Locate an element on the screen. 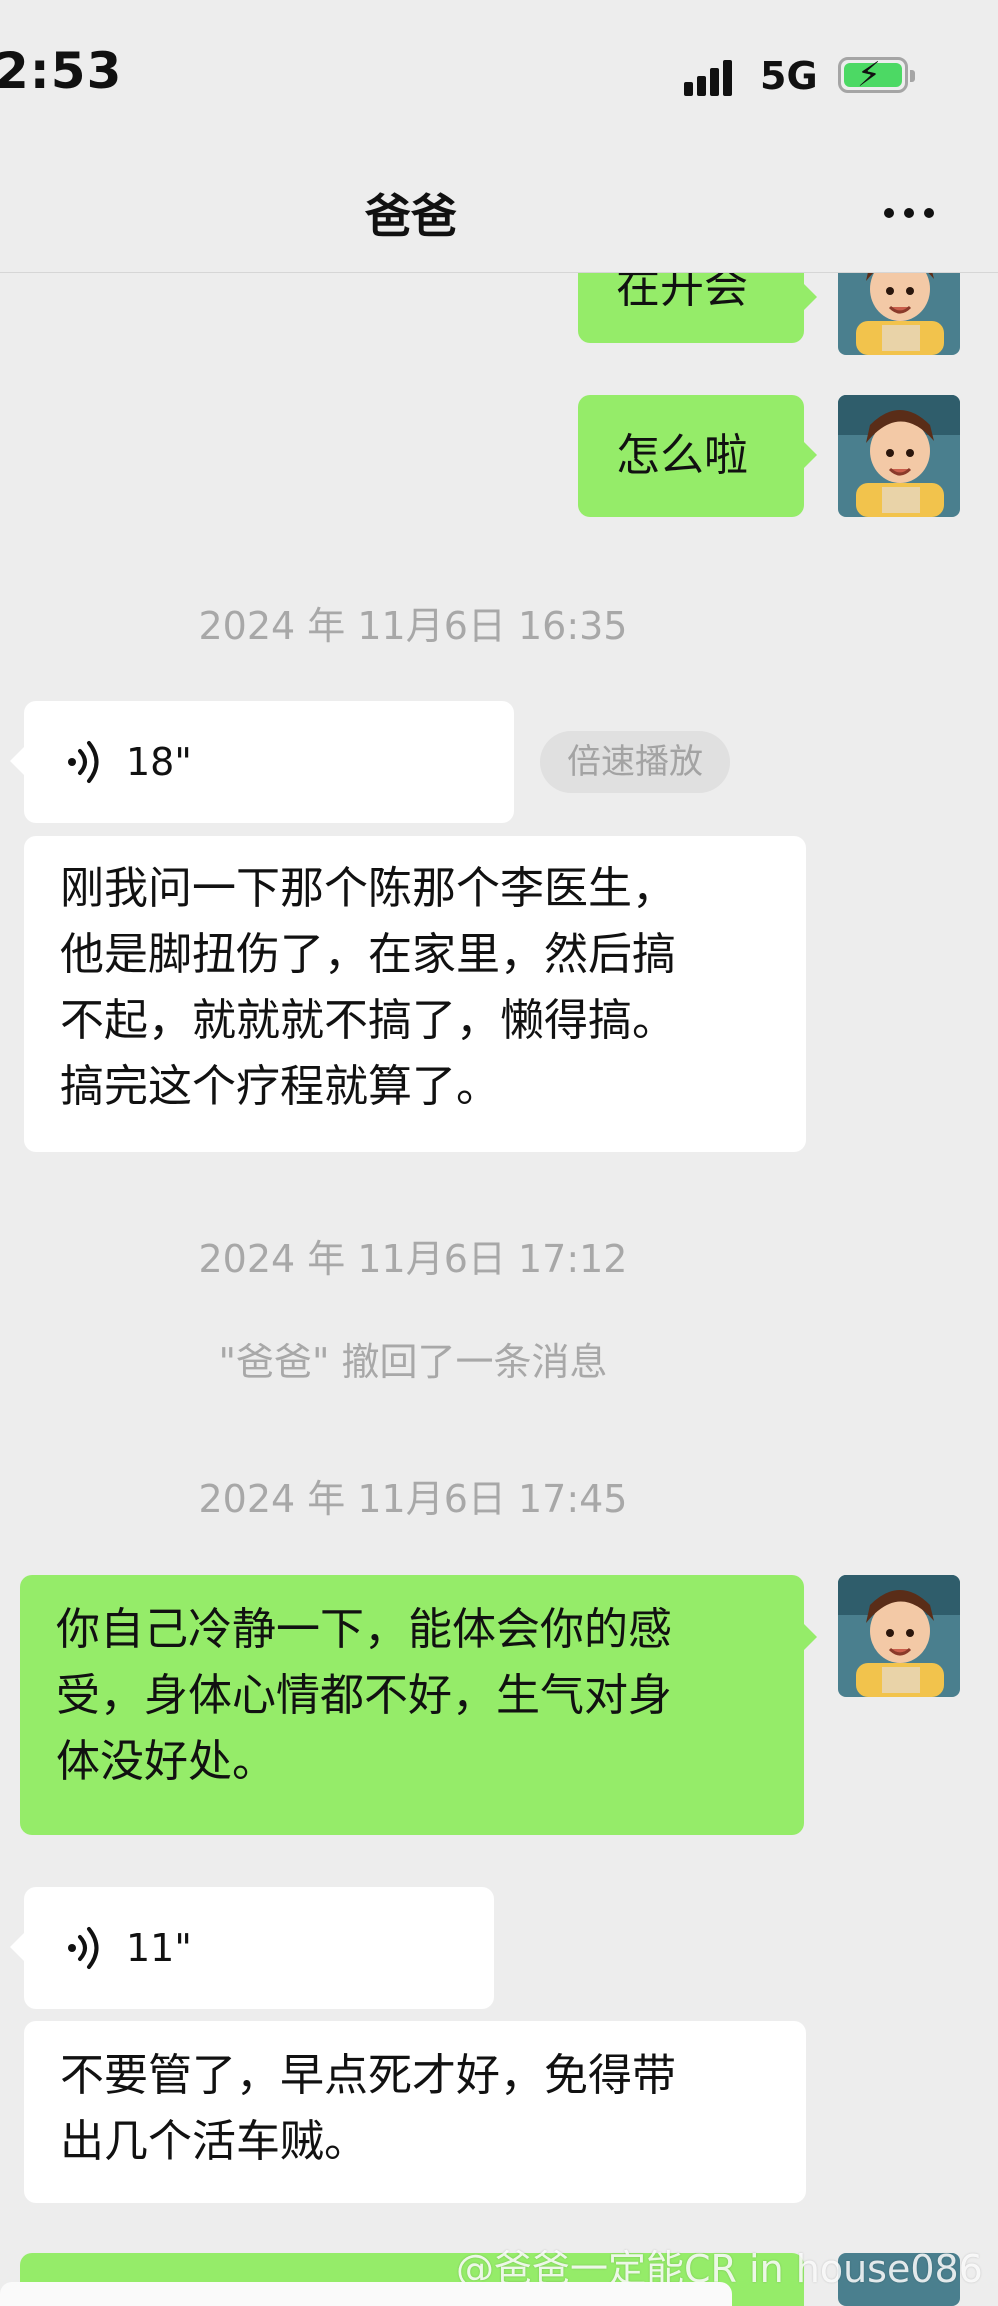 This screenshot has width=998, height=2306. chat-title: 爸爸 is located at coordinates (411, 216).